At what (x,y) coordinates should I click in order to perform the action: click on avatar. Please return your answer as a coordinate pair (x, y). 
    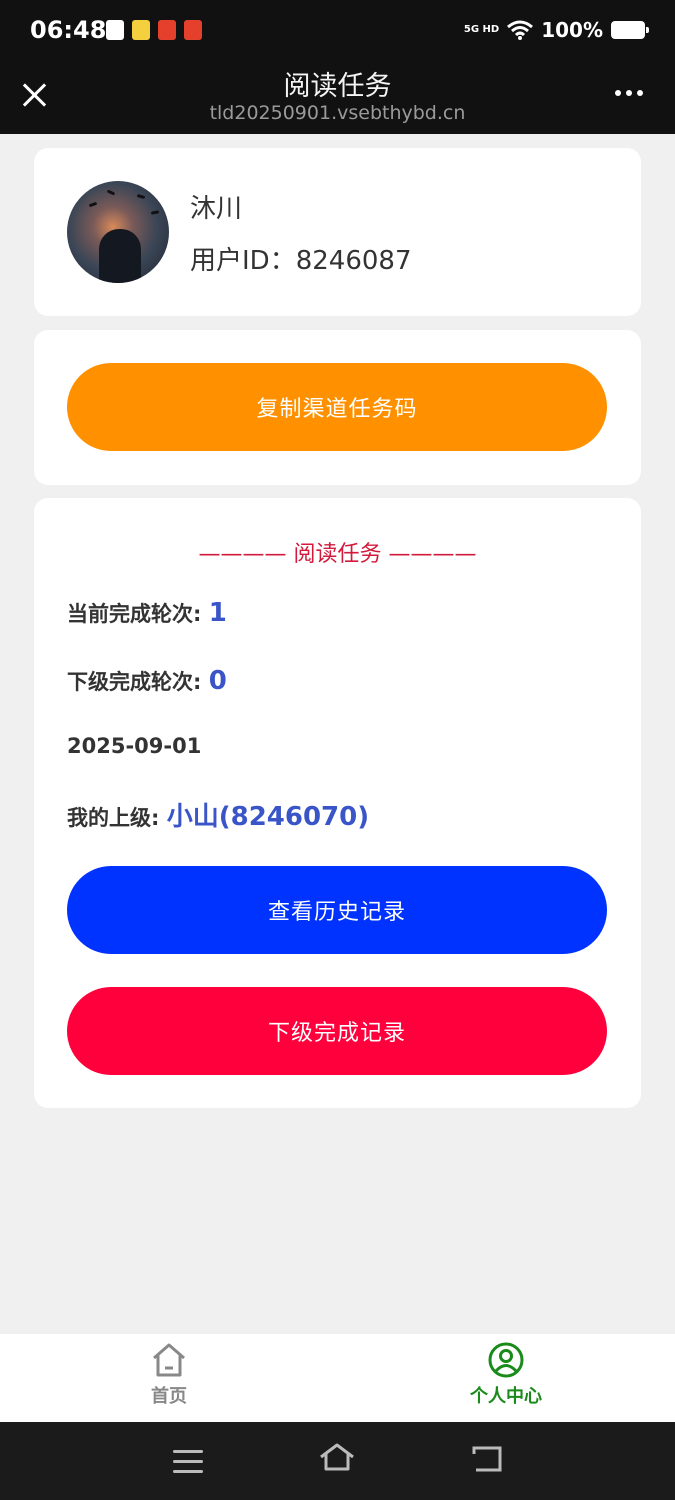
    Looking at the image, I should click on (118, 232).